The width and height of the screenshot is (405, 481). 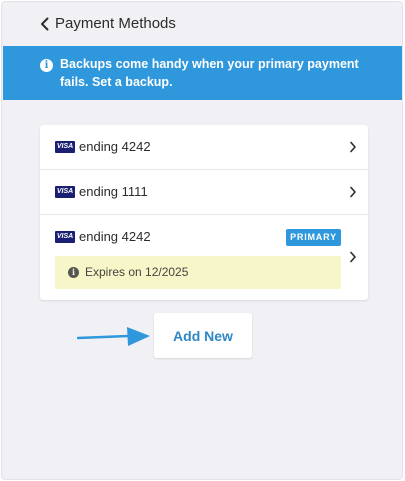 I want to click on arrow-right-icon, so click(x=113, y=336).